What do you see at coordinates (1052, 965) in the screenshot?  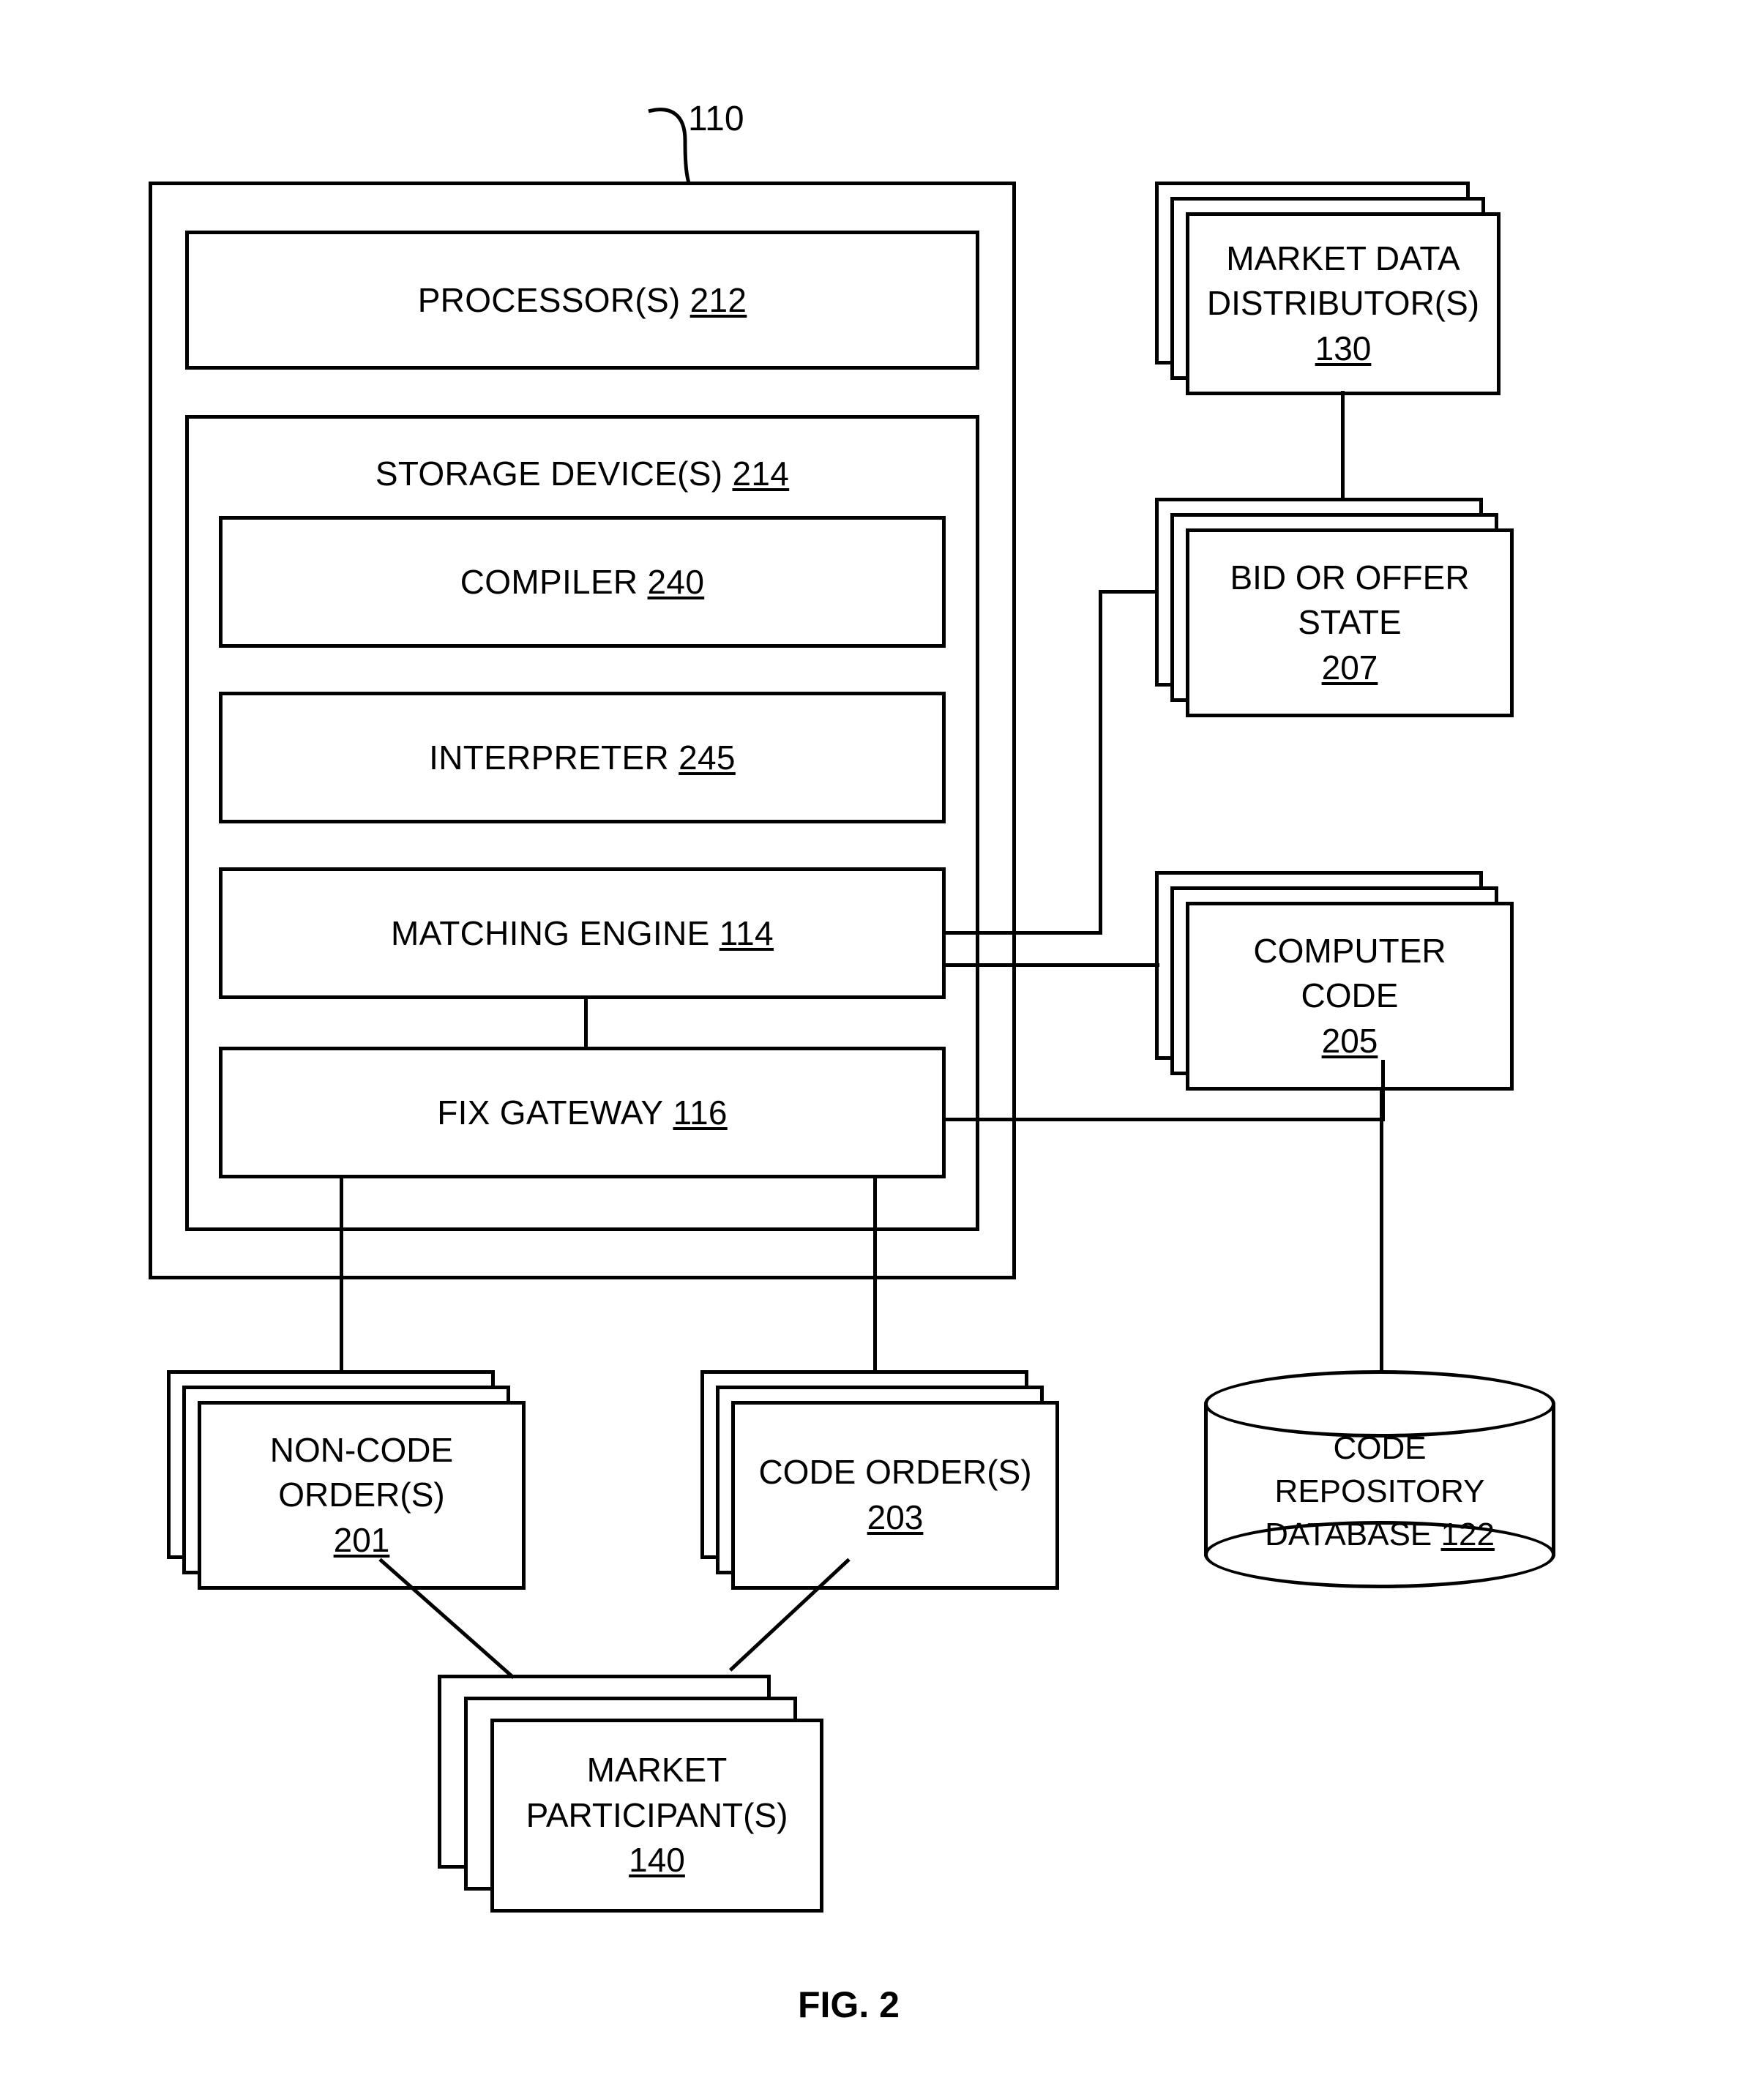 I see `connector-matching-to-computer-code` at bounding box center [1052, 965].